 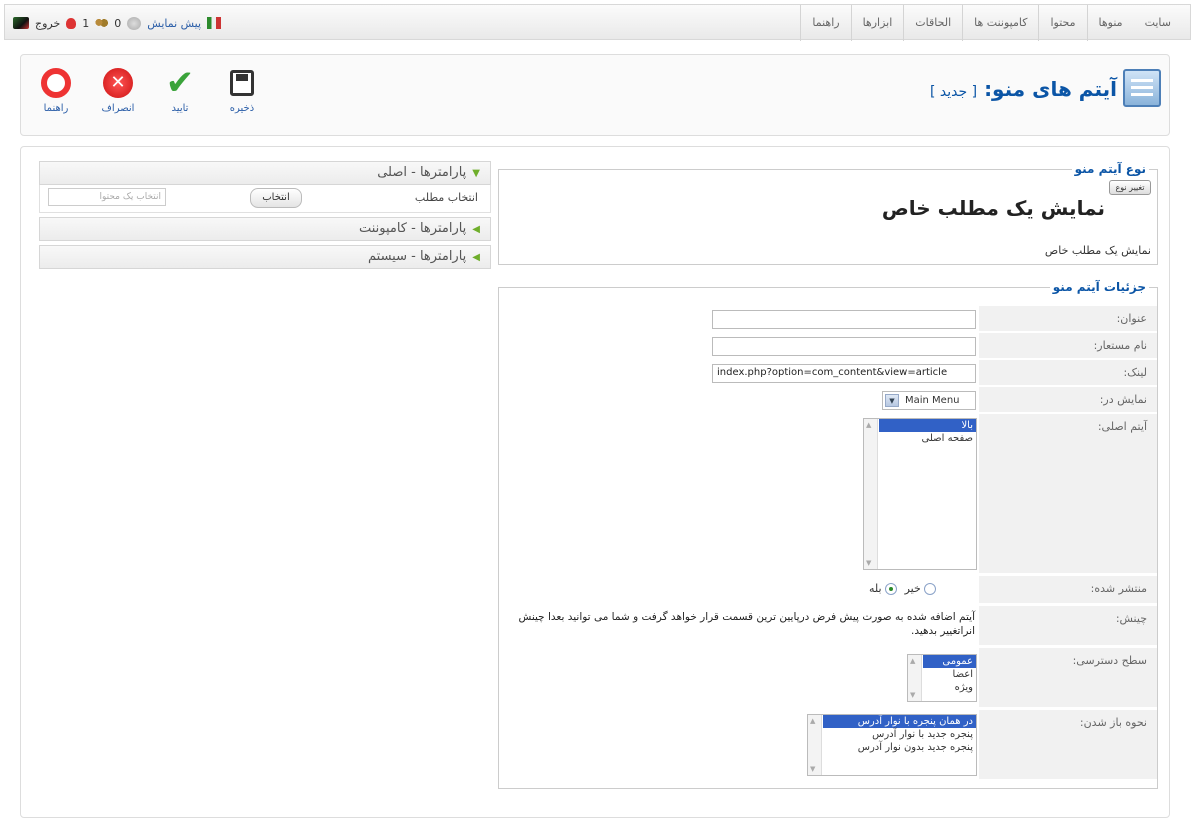 What do you see at coordinates (422, 172) in the screenshot?
I see `params-basic-label: پارامترها - اصلی` at bounding box center [422, 172].